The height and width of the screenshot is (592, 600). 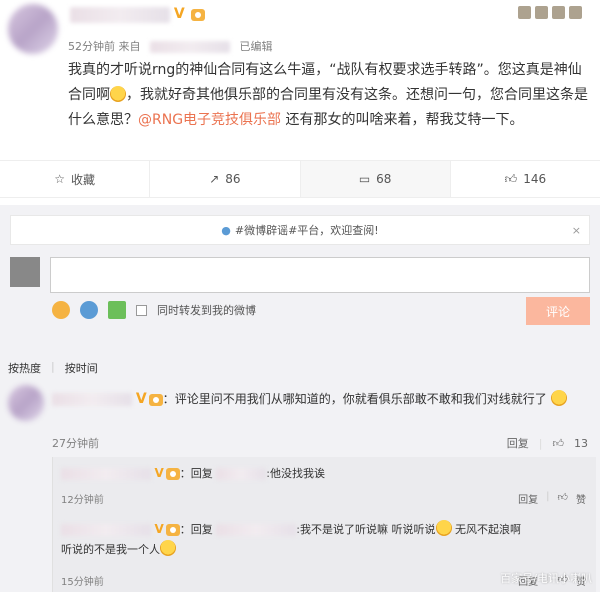 What do you see at coordinates (256, 46) in the screenshot?
I see `edited-label: 已编辑` at bounding box center [256, 46].